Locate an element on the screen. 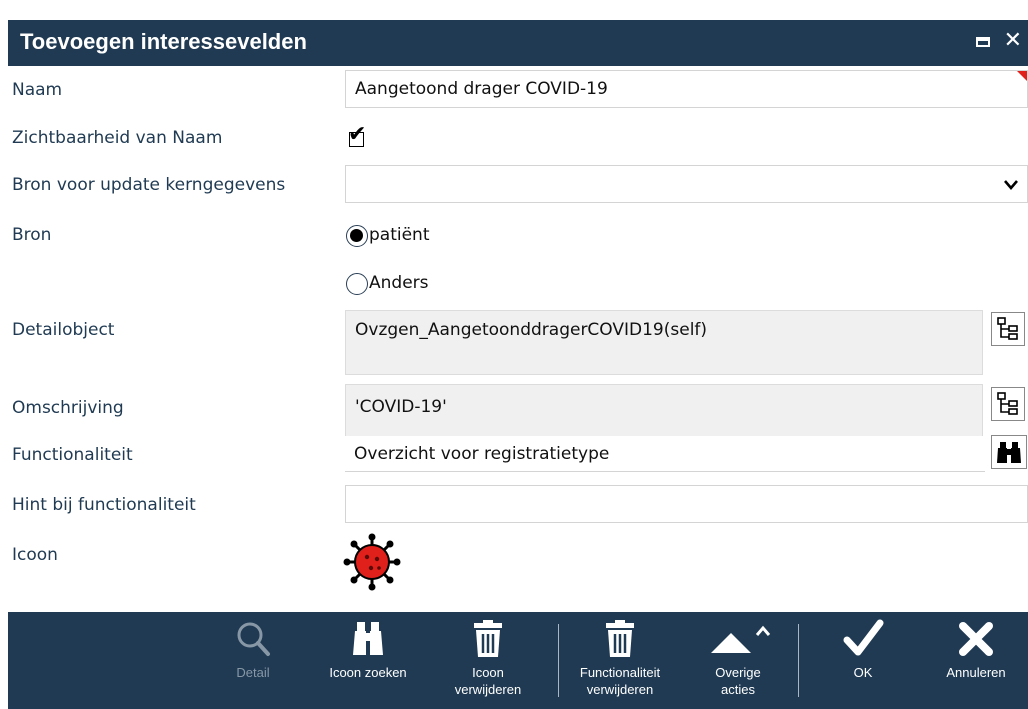 The width and height of the screenshot is (1028, 709). detailobject-field: Ovzgen_AangetoonddragerCOVID19(self) is located at coordinates (664, 342).